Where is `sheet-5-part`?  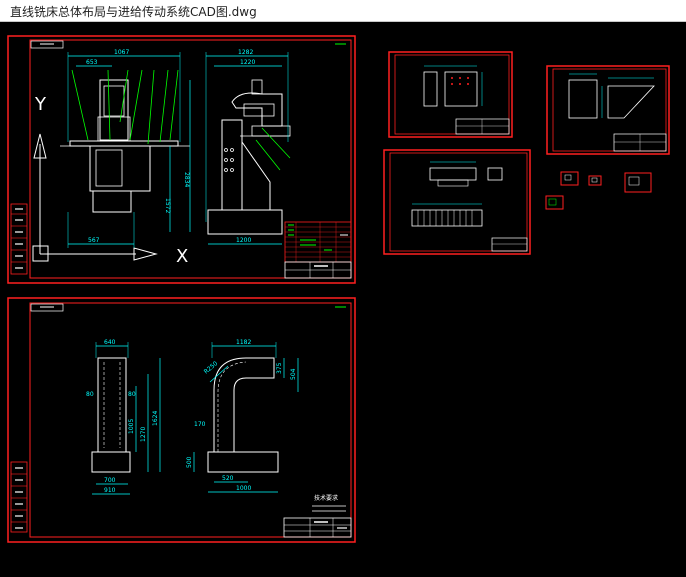 sheet-5-part is located at coordinates (457, 202).